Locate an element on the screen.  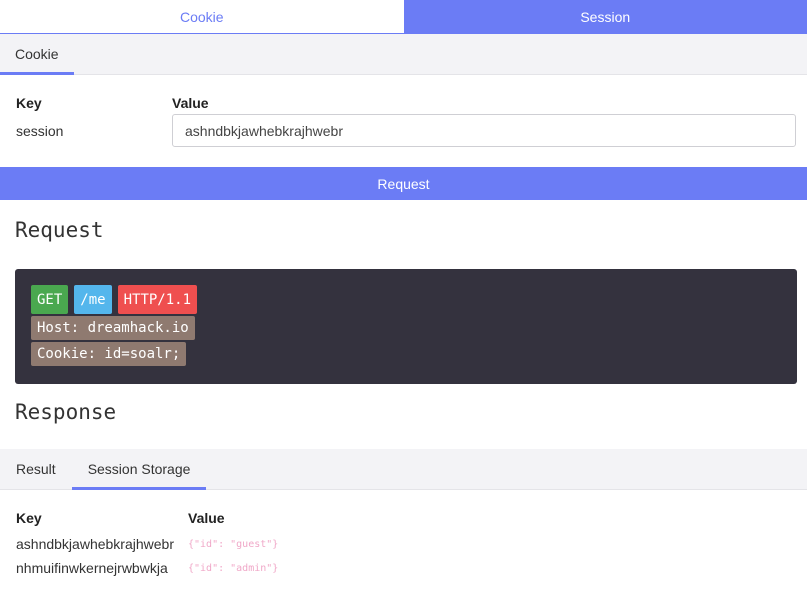
cookie-form-header: Key Value is located at coordinates (406, 103).